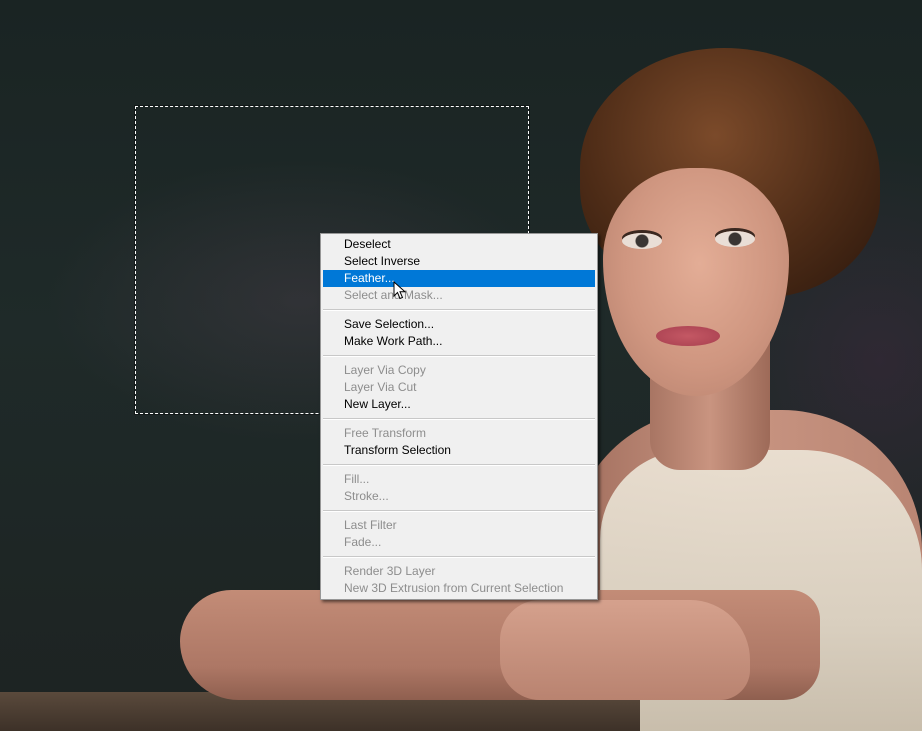  Describe the element at coordinates (400, 290) in the screenshot. I see `arrow-cursor-icon` at that location.